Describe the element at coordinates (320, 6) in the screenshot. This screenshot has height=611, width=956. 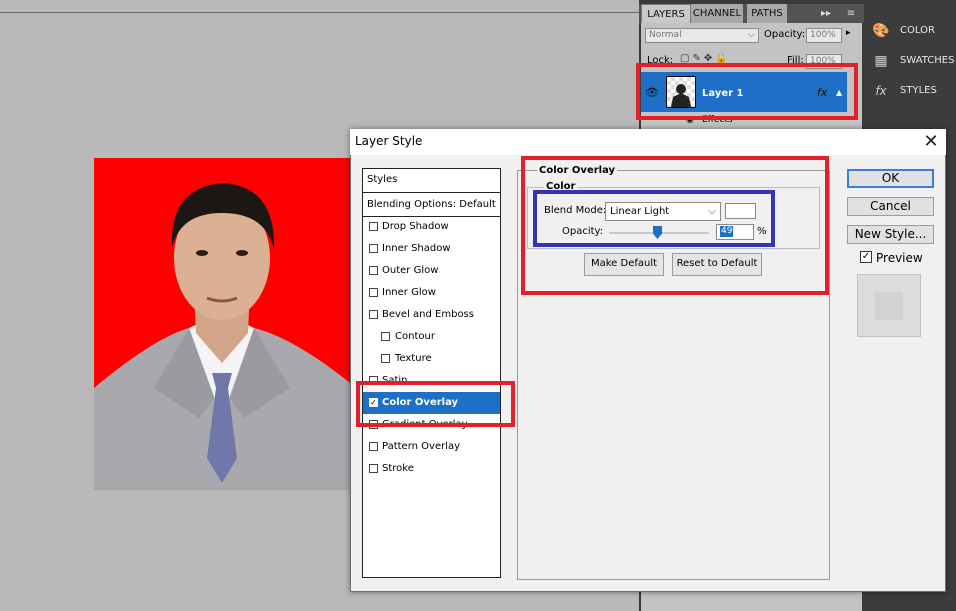
I see `document-top-bar` at that location.